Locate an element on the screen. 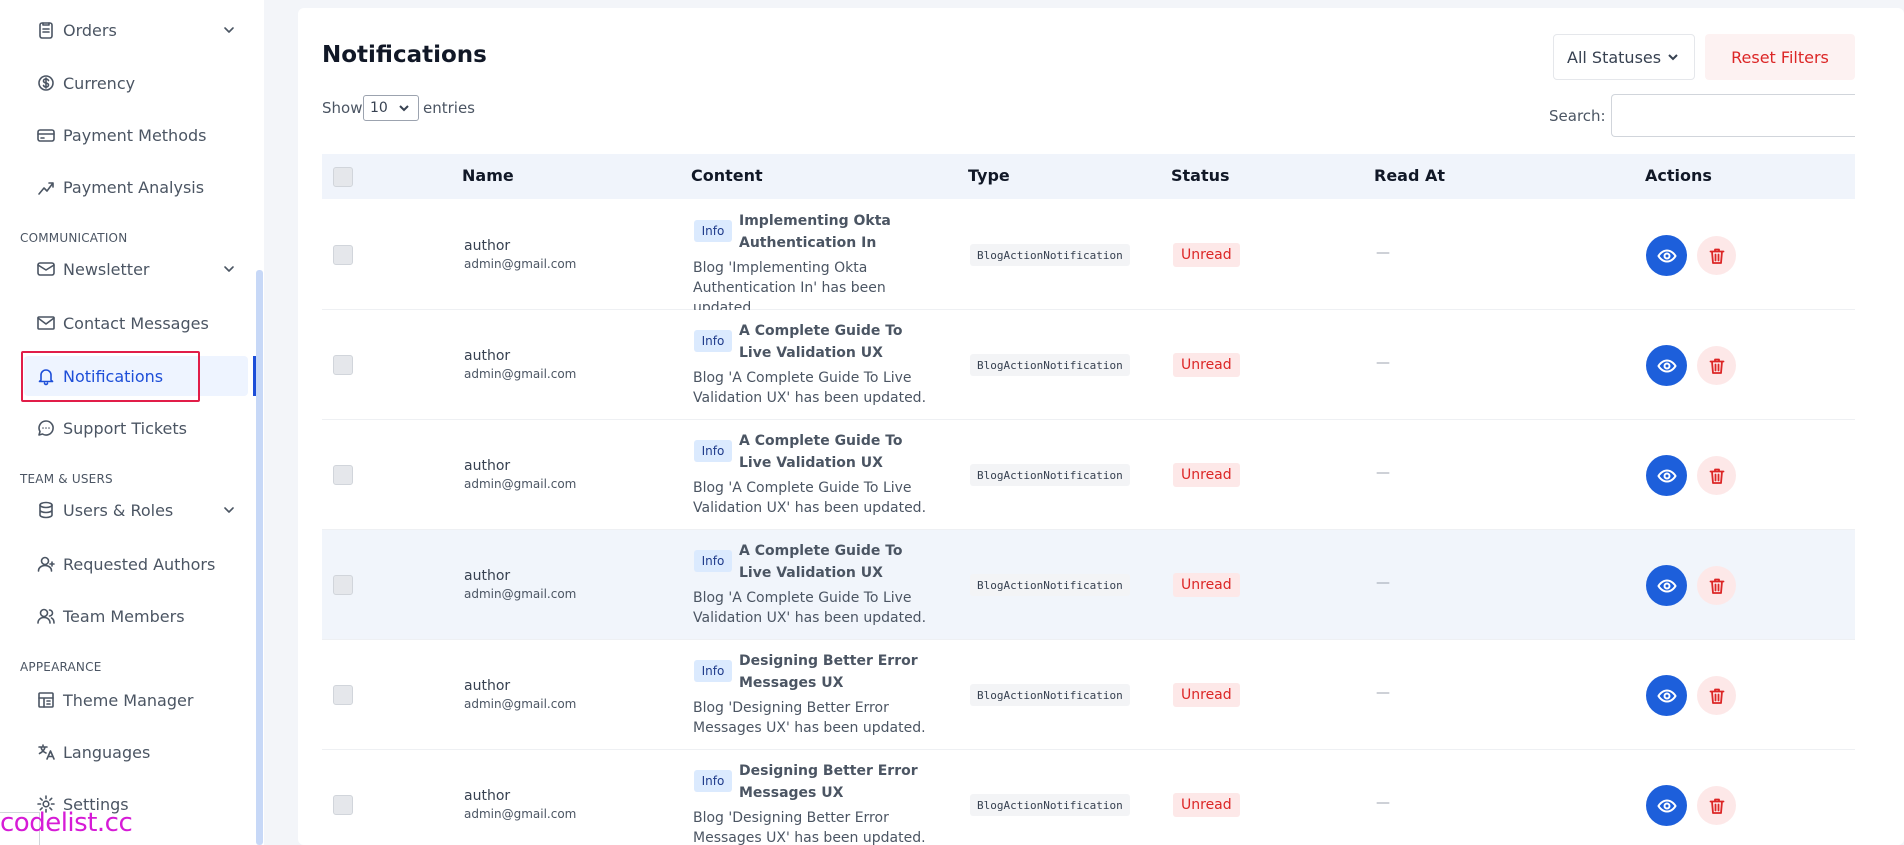 This screenshot has width=1904, height=845. search-label: Search: is located at coordinates (1577, 116).